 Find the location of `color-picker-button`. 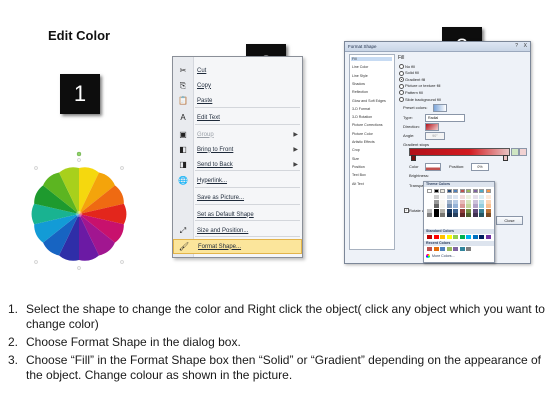

color-picker-button is located at coordinates (433, 167).